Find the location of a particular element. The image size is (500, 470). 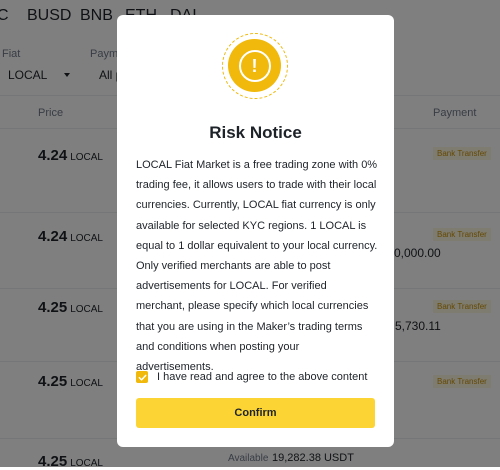

agree-checkbox is located at coordinates (142, 377).